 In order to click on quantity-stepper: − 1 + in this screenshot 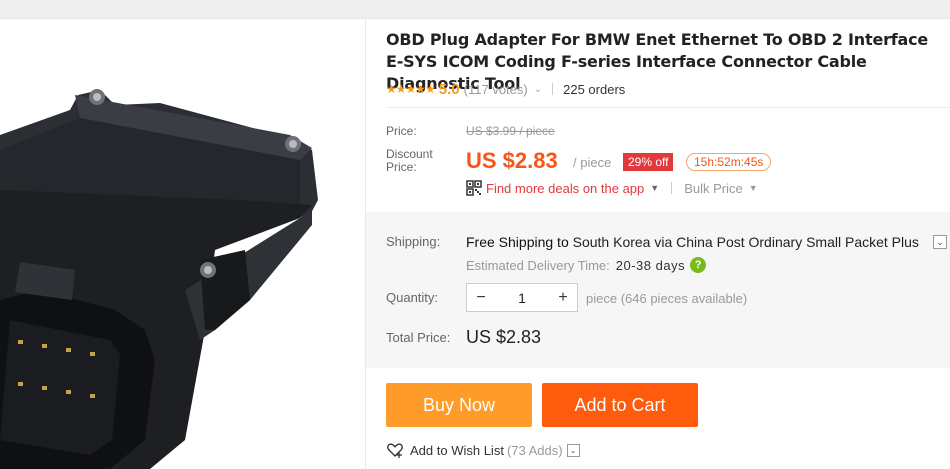, I will do `click(522, 297)`.